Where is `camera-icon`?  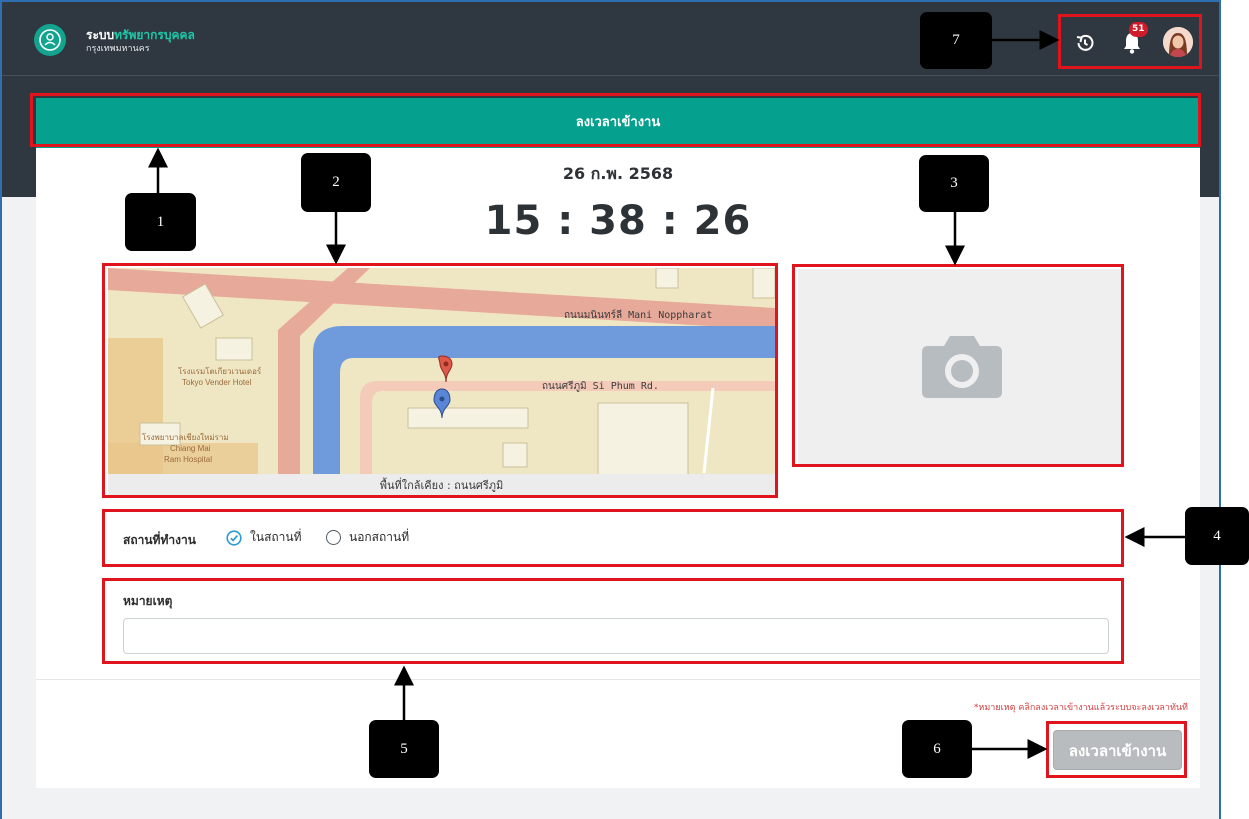 camera-icon is located at coordinates (962, 367).